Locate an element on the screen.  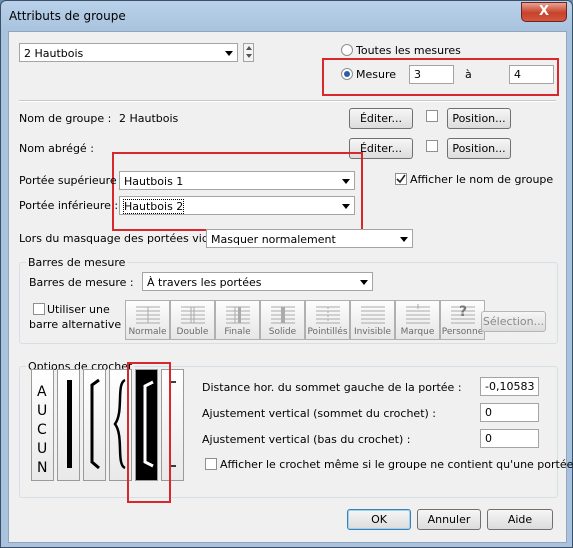
barline-tick-icon is located at coordinates (418, 314).